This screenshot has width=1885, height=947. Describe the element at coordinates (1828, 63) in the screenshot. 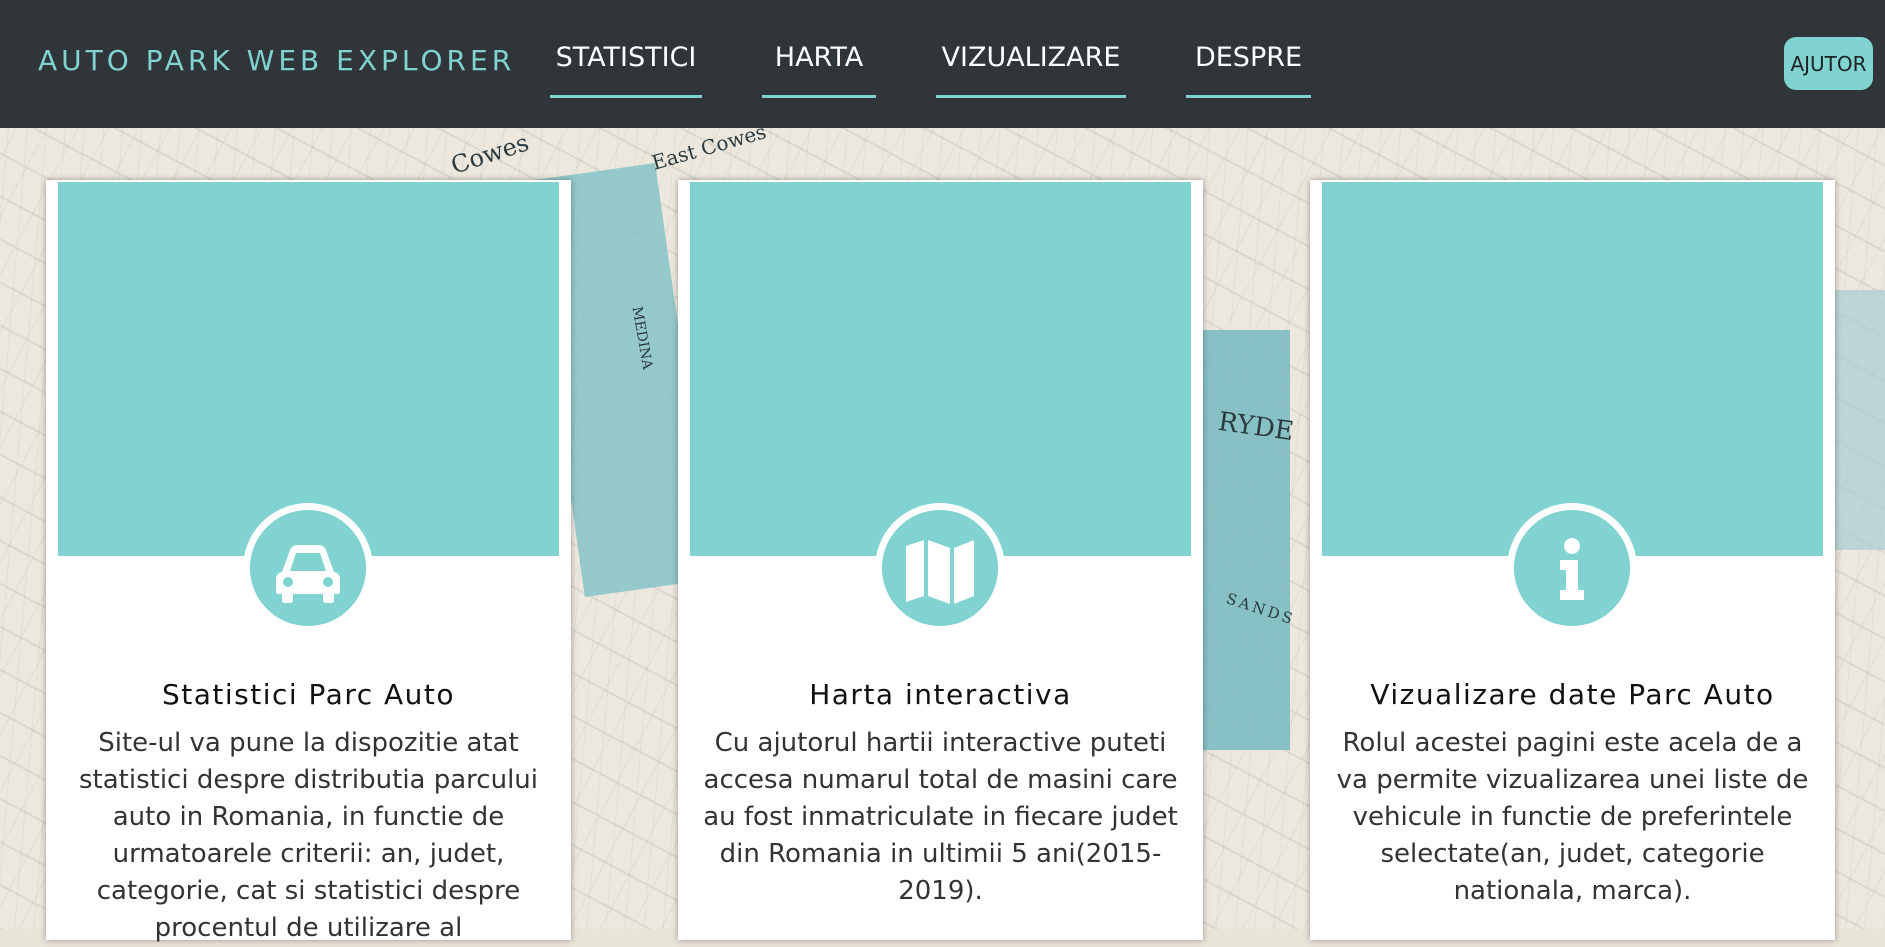

I see `help-button: AJUTOR` at that location.